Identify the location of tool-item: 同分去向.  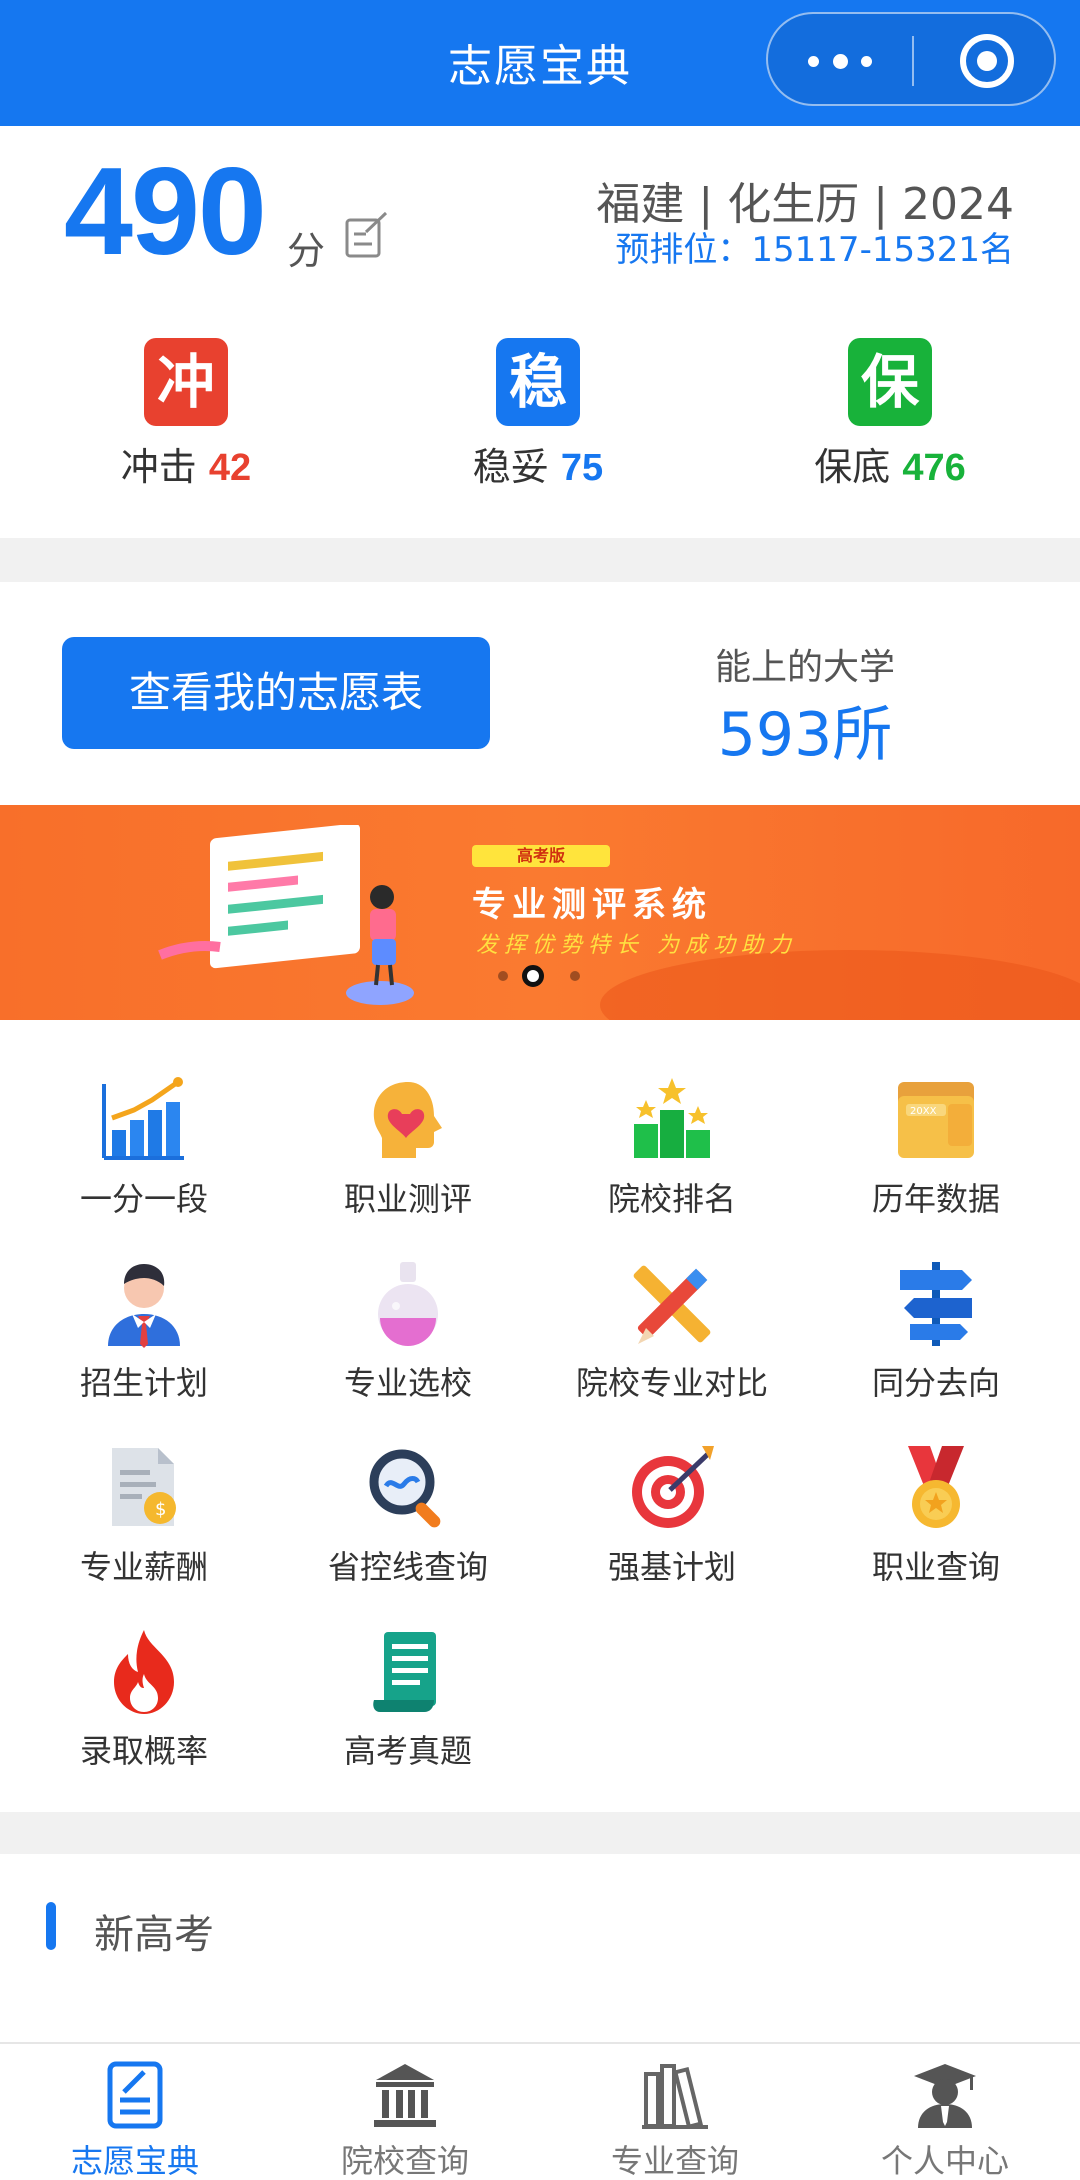
(936, 1333).